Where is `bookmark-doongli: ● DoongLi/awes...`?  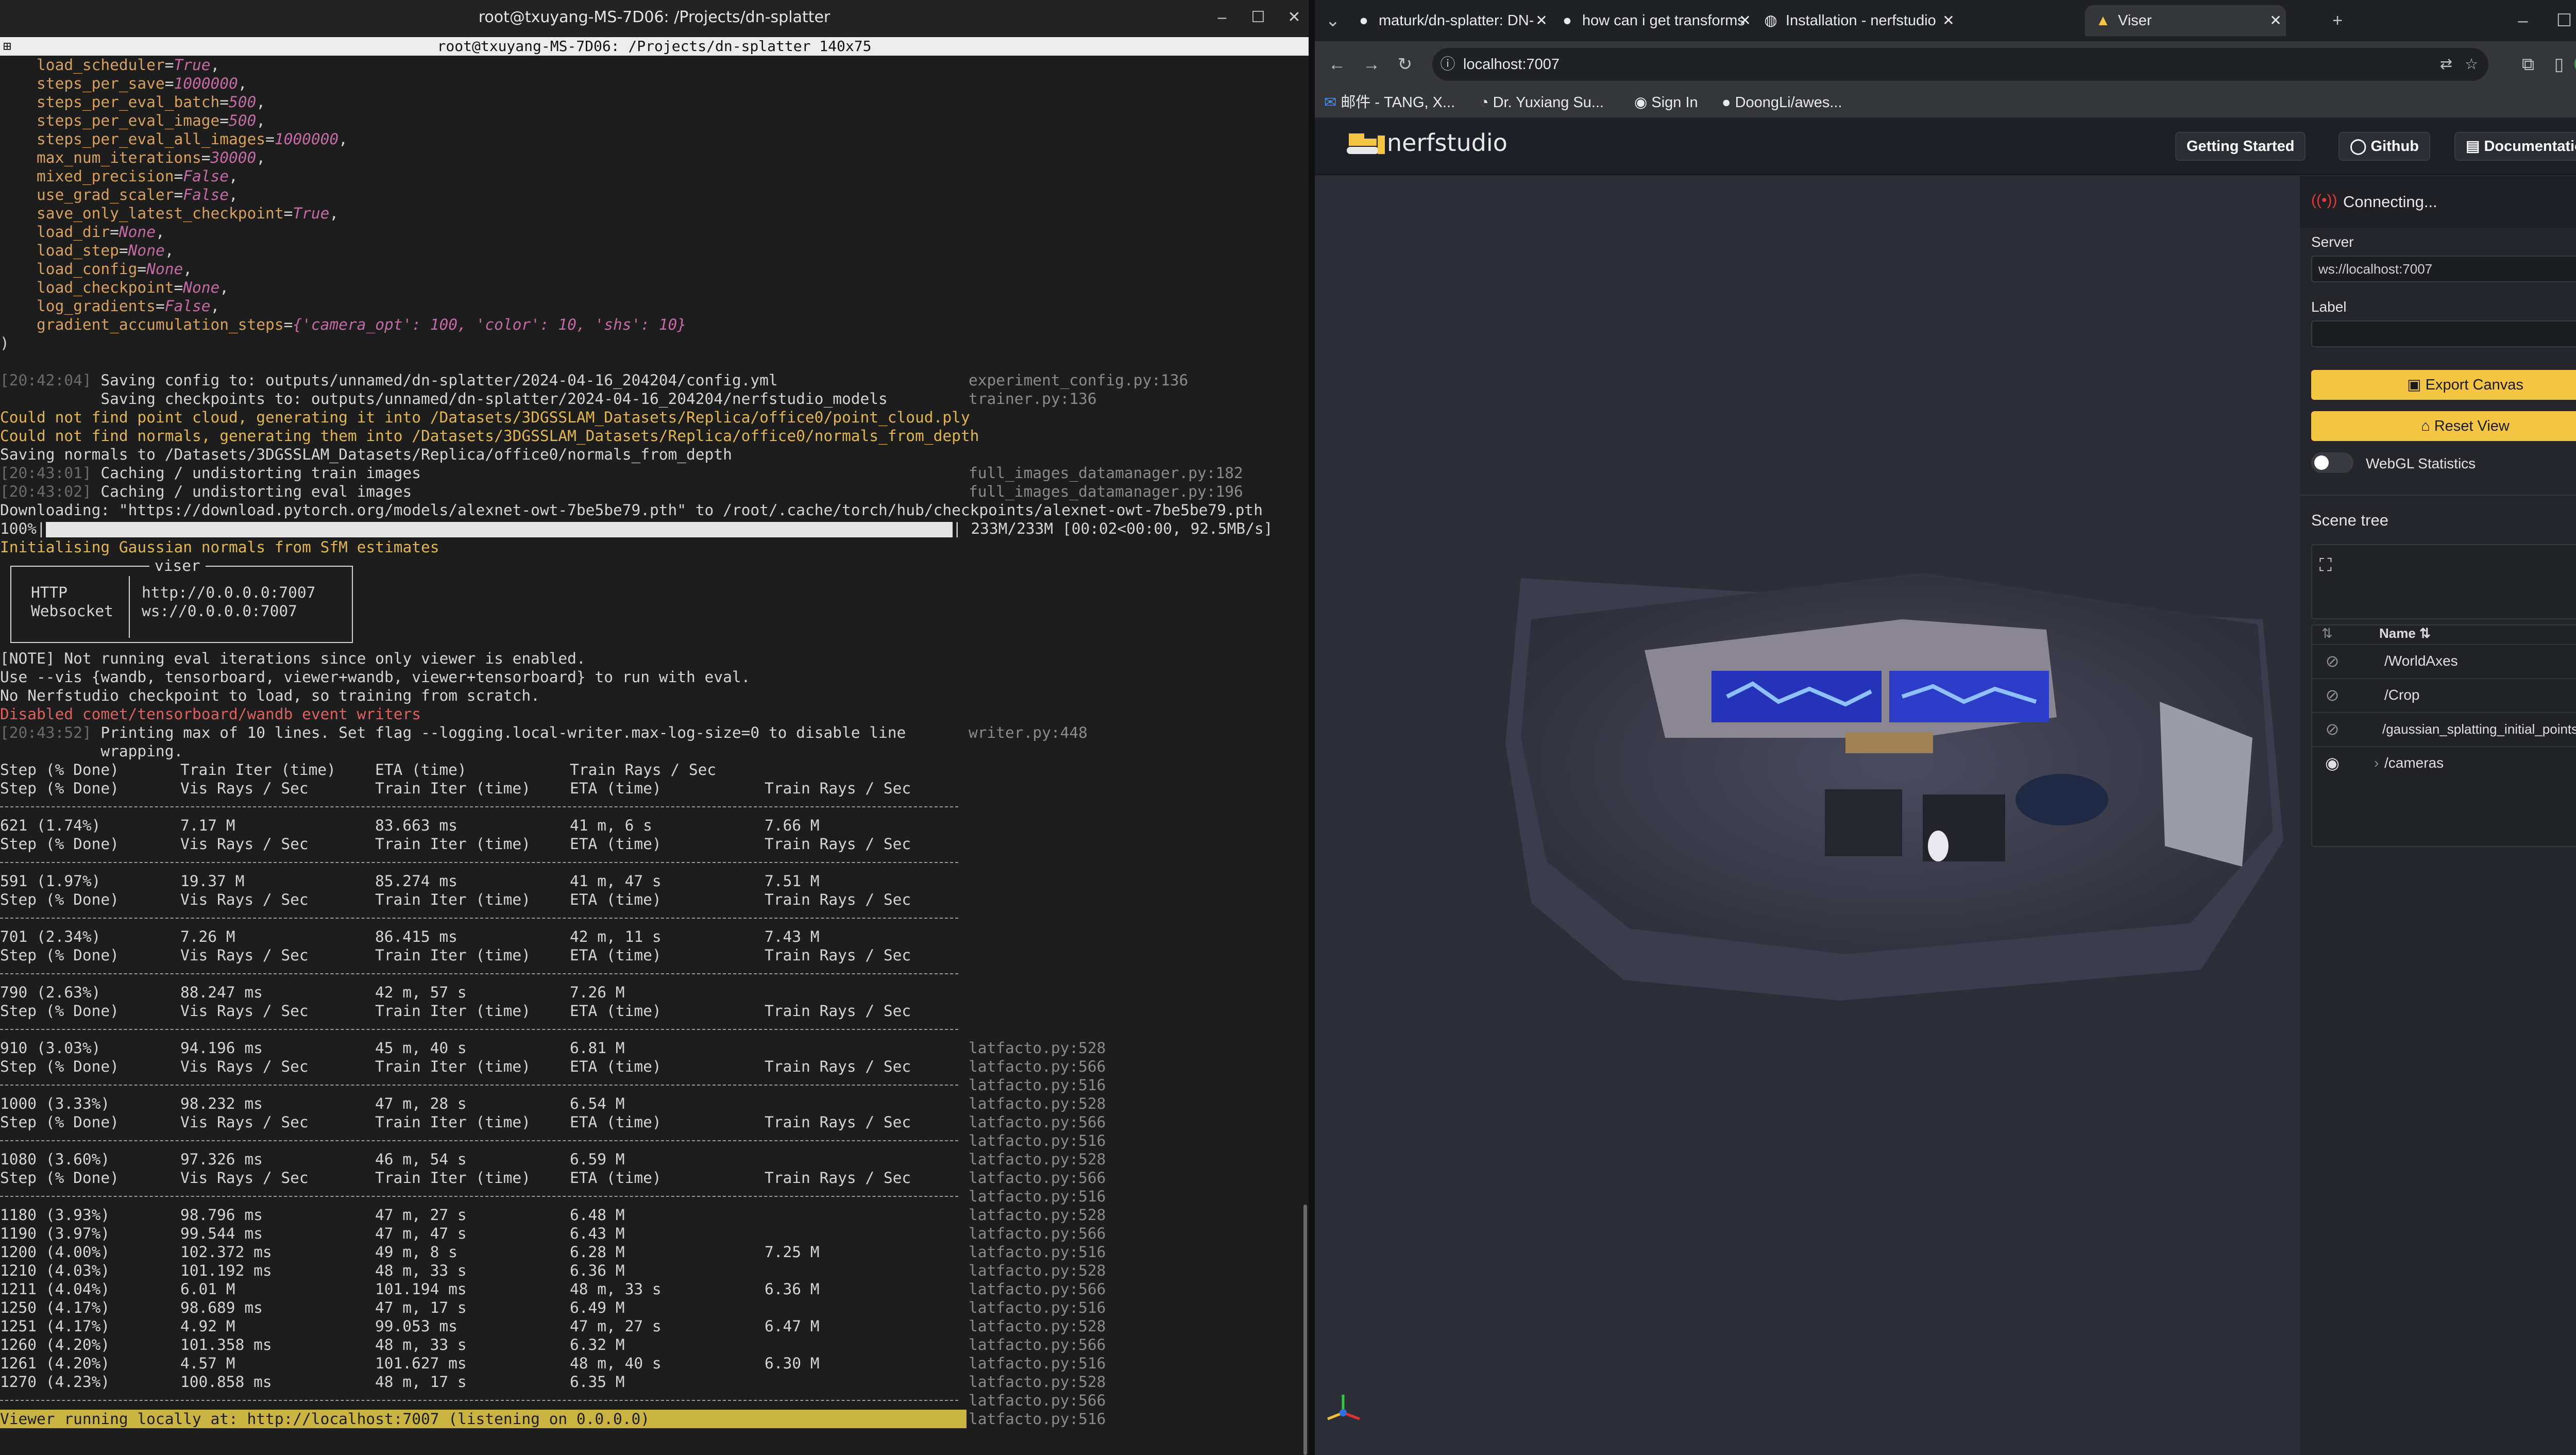 bookmark-doongli: ● DoongLi/awes... is located at coordinates (1782, 102).